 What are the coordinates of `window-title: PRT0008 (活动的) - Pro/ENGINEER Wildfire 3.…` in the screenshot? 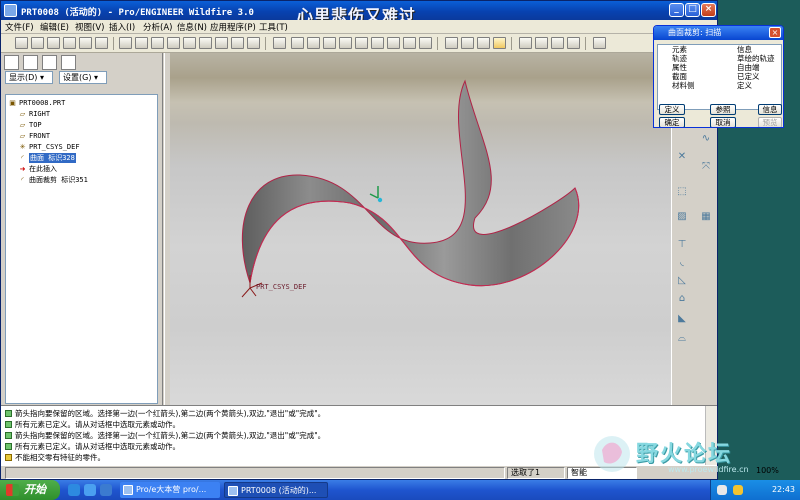 It's located at (137, 13).